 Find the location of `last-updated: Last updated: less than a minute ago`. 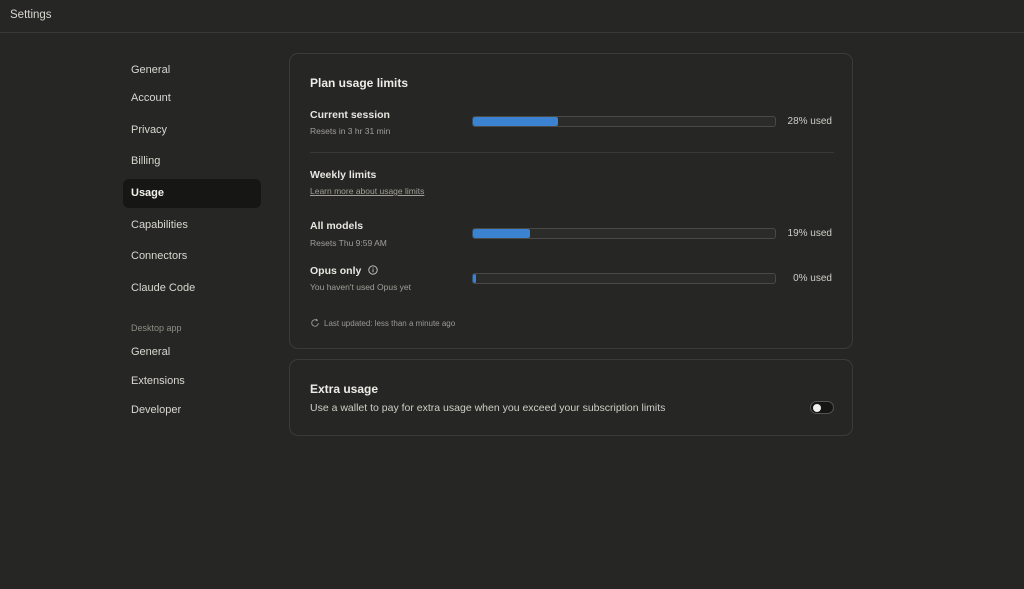

last-updated: Last updated: less than a minute ago is located at coordinates (382, 323).